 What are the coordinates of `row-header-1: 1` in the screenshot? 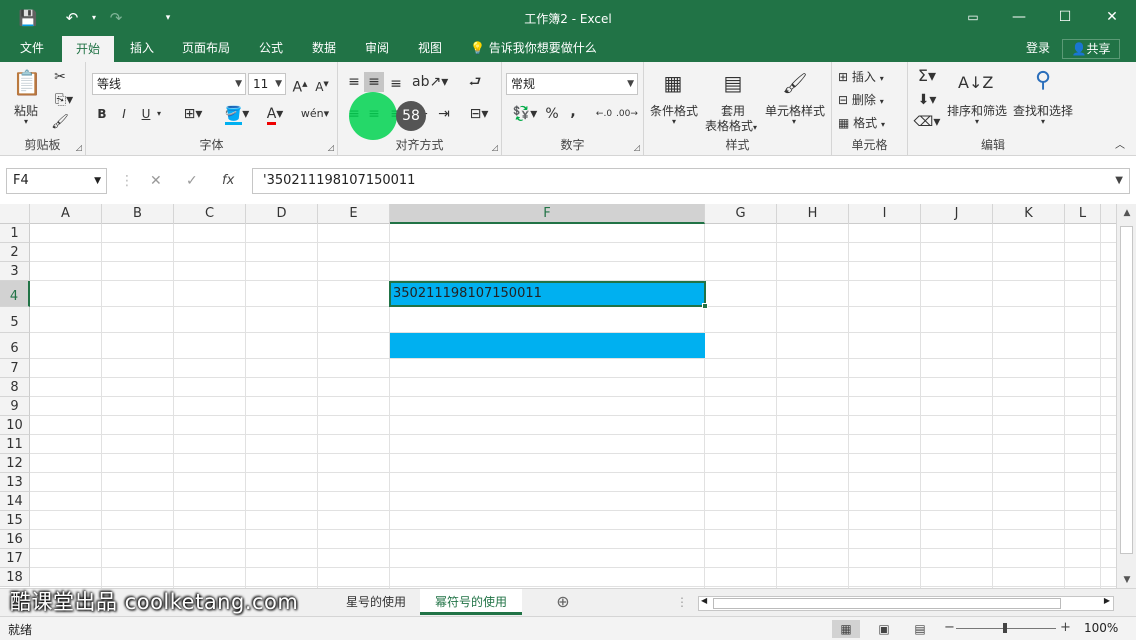 It's located at (15, 233).